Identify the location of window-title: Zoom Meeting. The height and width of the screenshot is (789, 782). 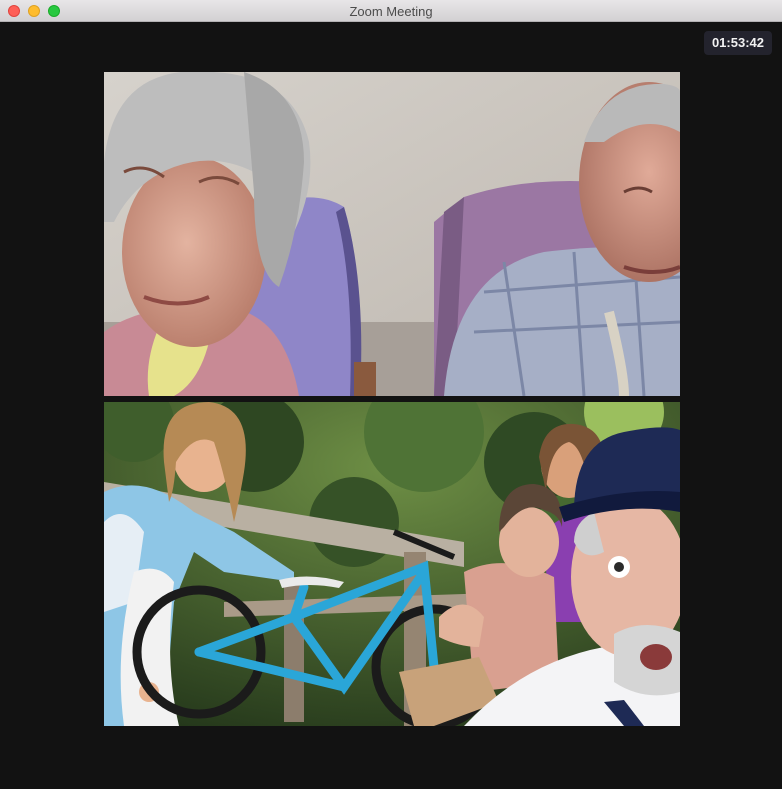
(391, 11).